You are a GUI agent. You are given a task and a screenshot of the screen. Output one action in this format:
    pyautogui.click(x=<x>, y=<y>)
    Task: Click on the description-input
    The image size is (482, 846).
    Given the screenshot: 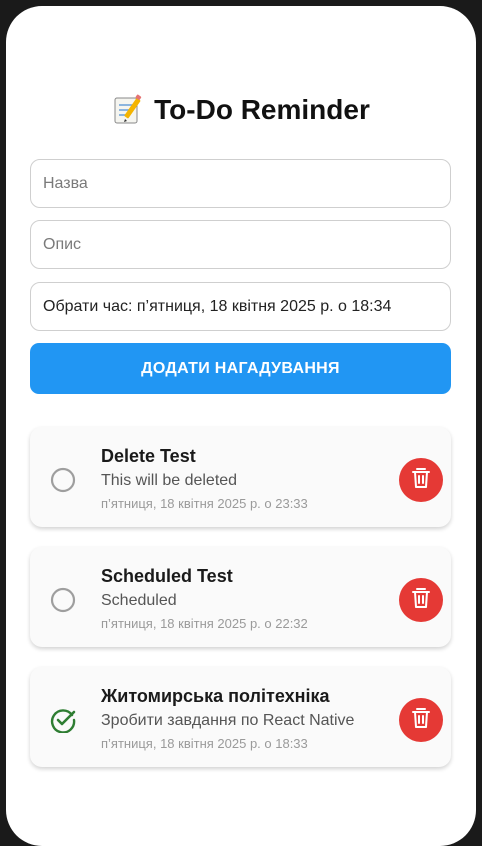 What is the action you would take?
    pyautogui.click(x=240, y=244)
    